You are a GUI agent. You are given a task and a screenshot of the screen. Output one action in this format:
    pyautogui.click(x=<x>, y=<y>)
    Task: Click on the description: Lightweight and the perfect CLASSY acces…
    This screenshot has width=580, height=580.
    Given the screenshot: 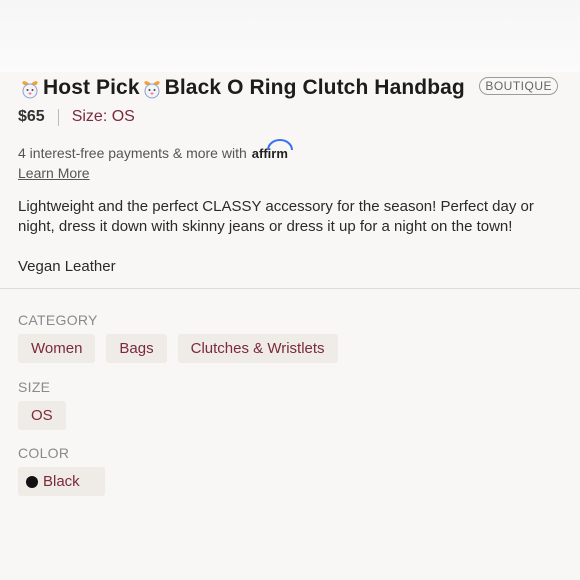 What is the action you would take?
    pyautogui.click(x=292, y=237)
    